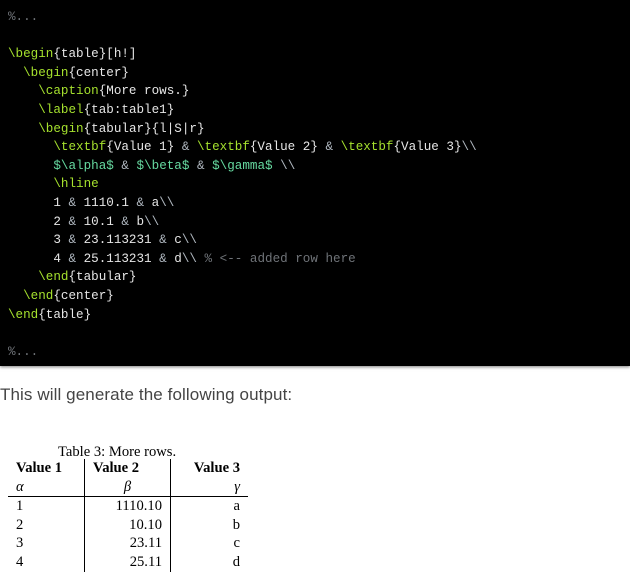  I want to click on table-row: 1 1110.10 a, so click(128, 506).